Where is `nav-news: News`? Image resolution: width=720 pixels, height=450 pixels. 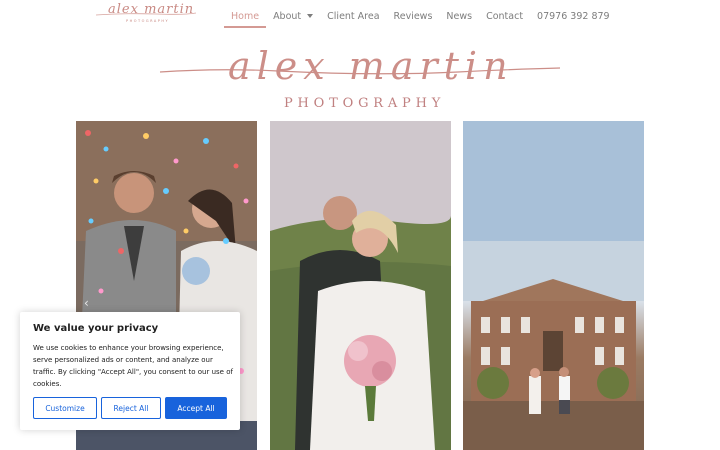
nav-news: News is located at coordinates (459, 16).